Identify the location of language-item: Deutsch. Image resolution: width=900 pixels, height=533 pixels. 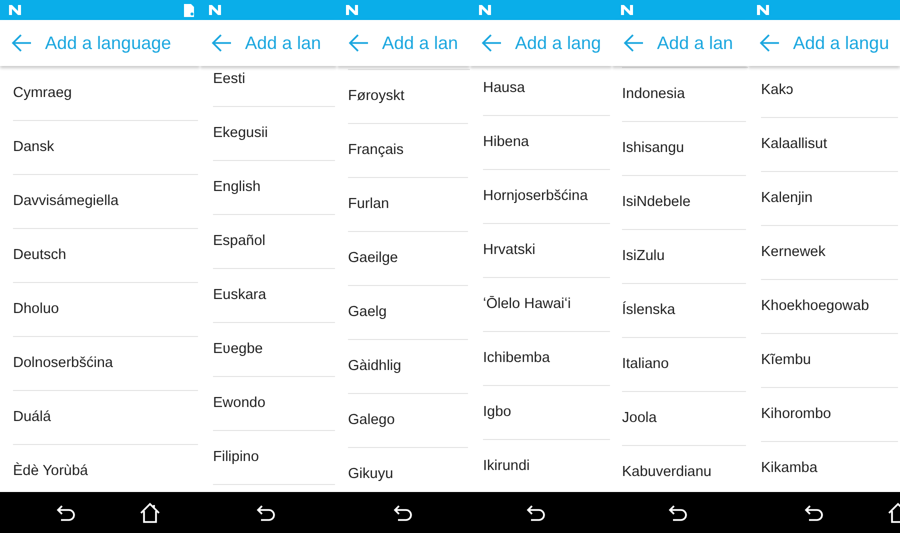
(105, 256).